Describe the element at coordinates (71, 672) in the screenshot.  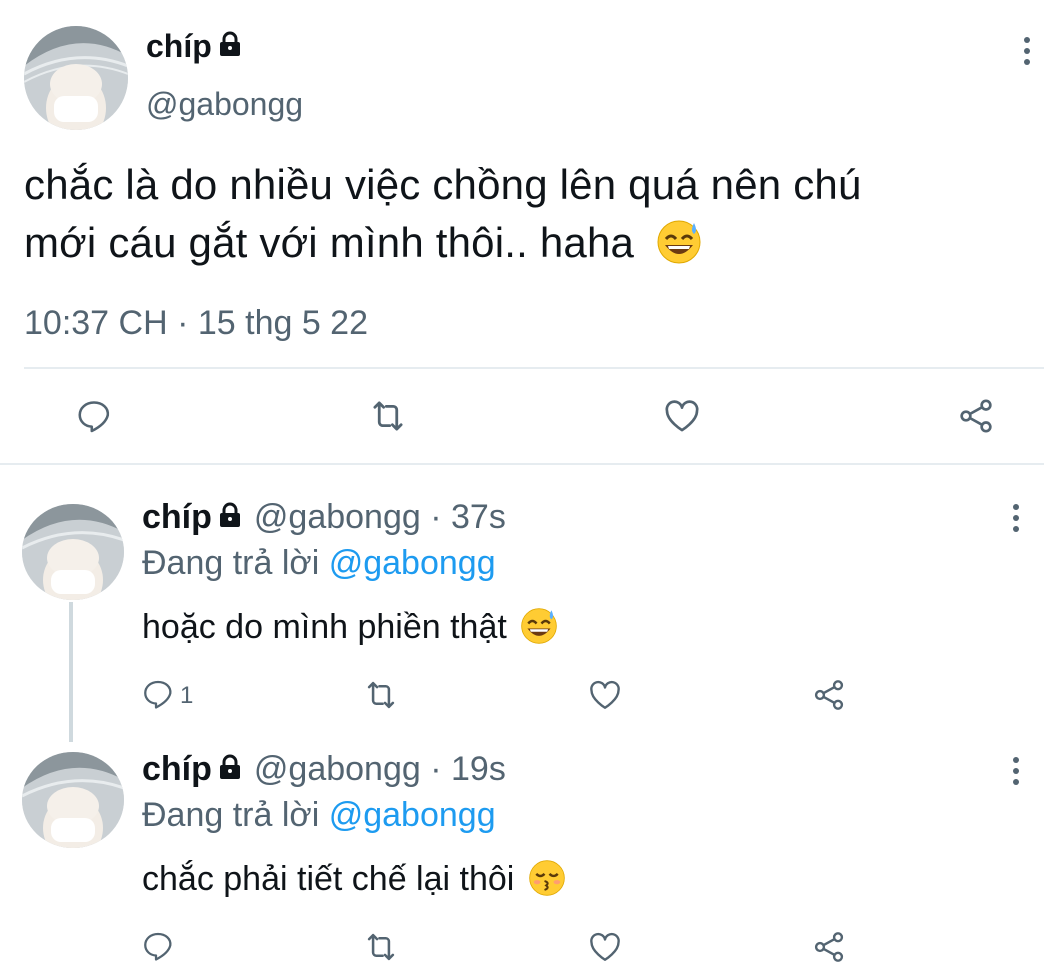
I see `thread-line` at that location.